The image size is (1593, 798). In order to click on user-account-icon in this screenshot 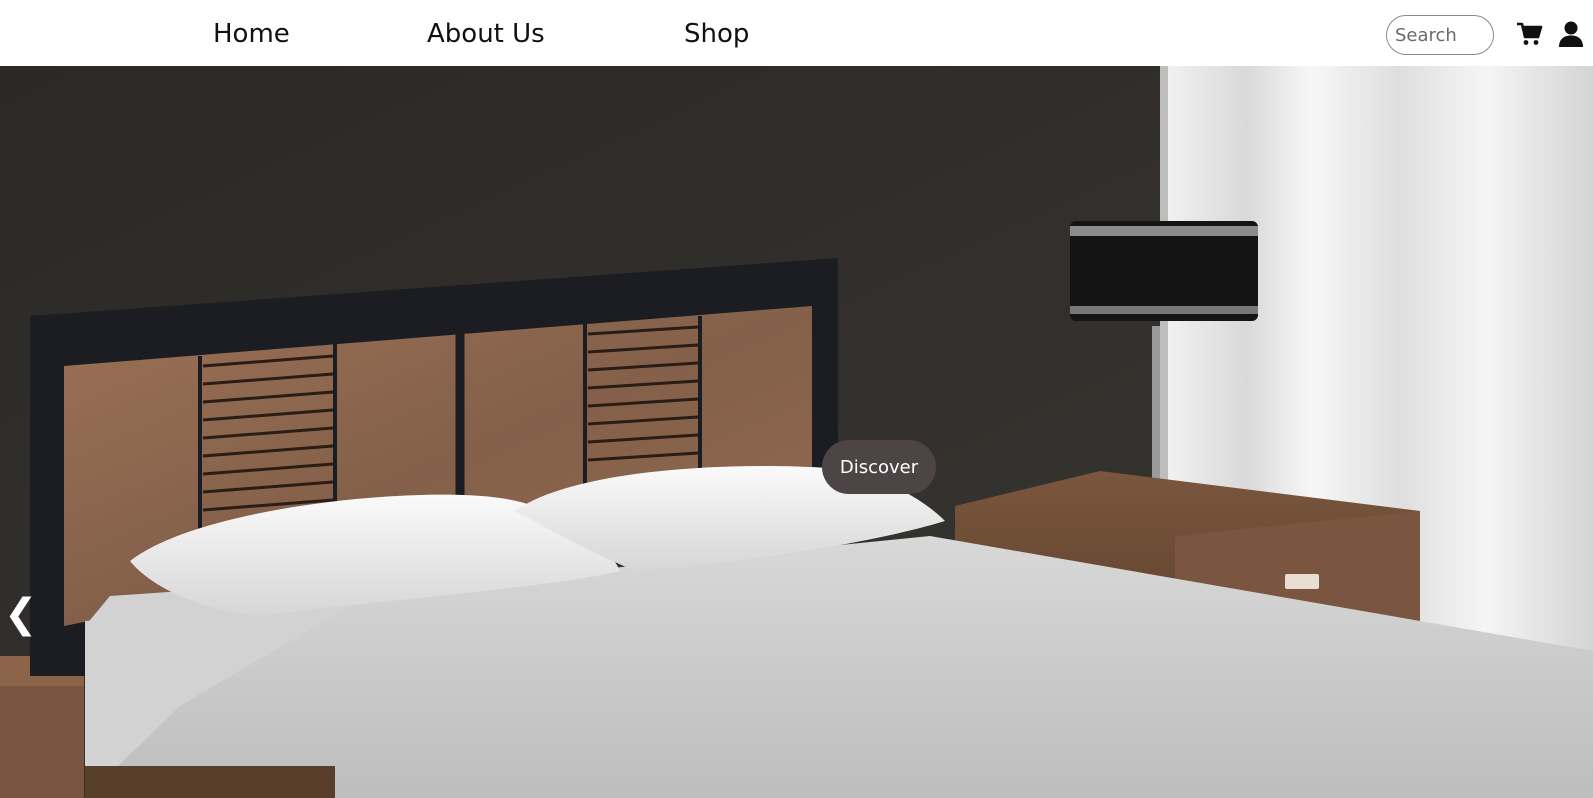, I will do `click(1571, 34)`.